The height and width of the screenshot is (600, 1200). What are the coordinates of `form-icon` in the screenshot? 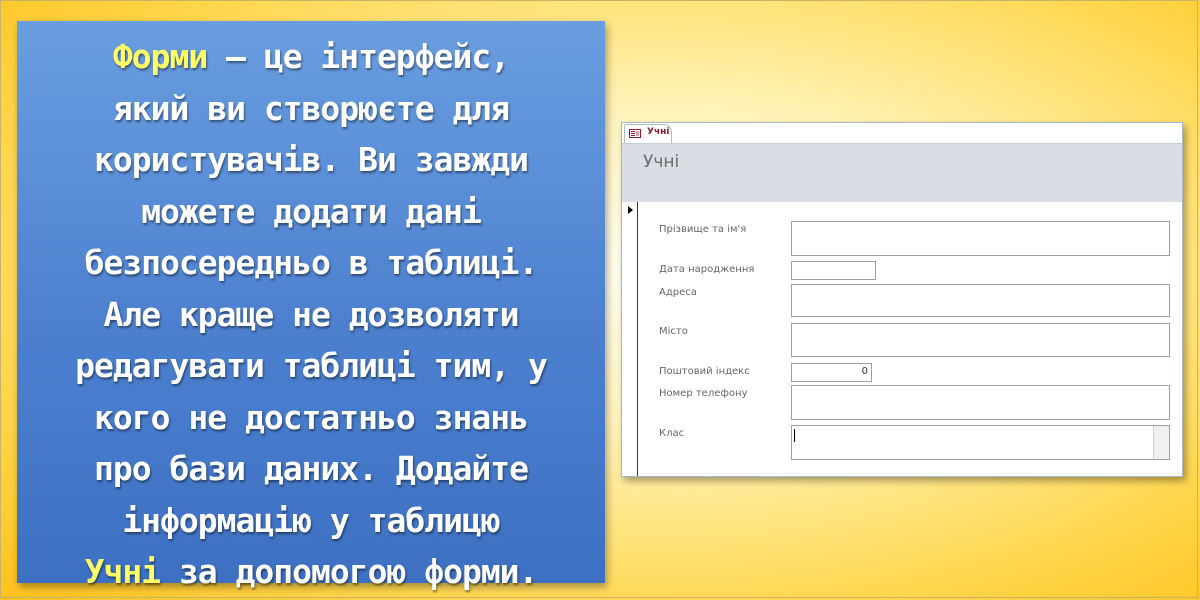 It's located at (635, 133).